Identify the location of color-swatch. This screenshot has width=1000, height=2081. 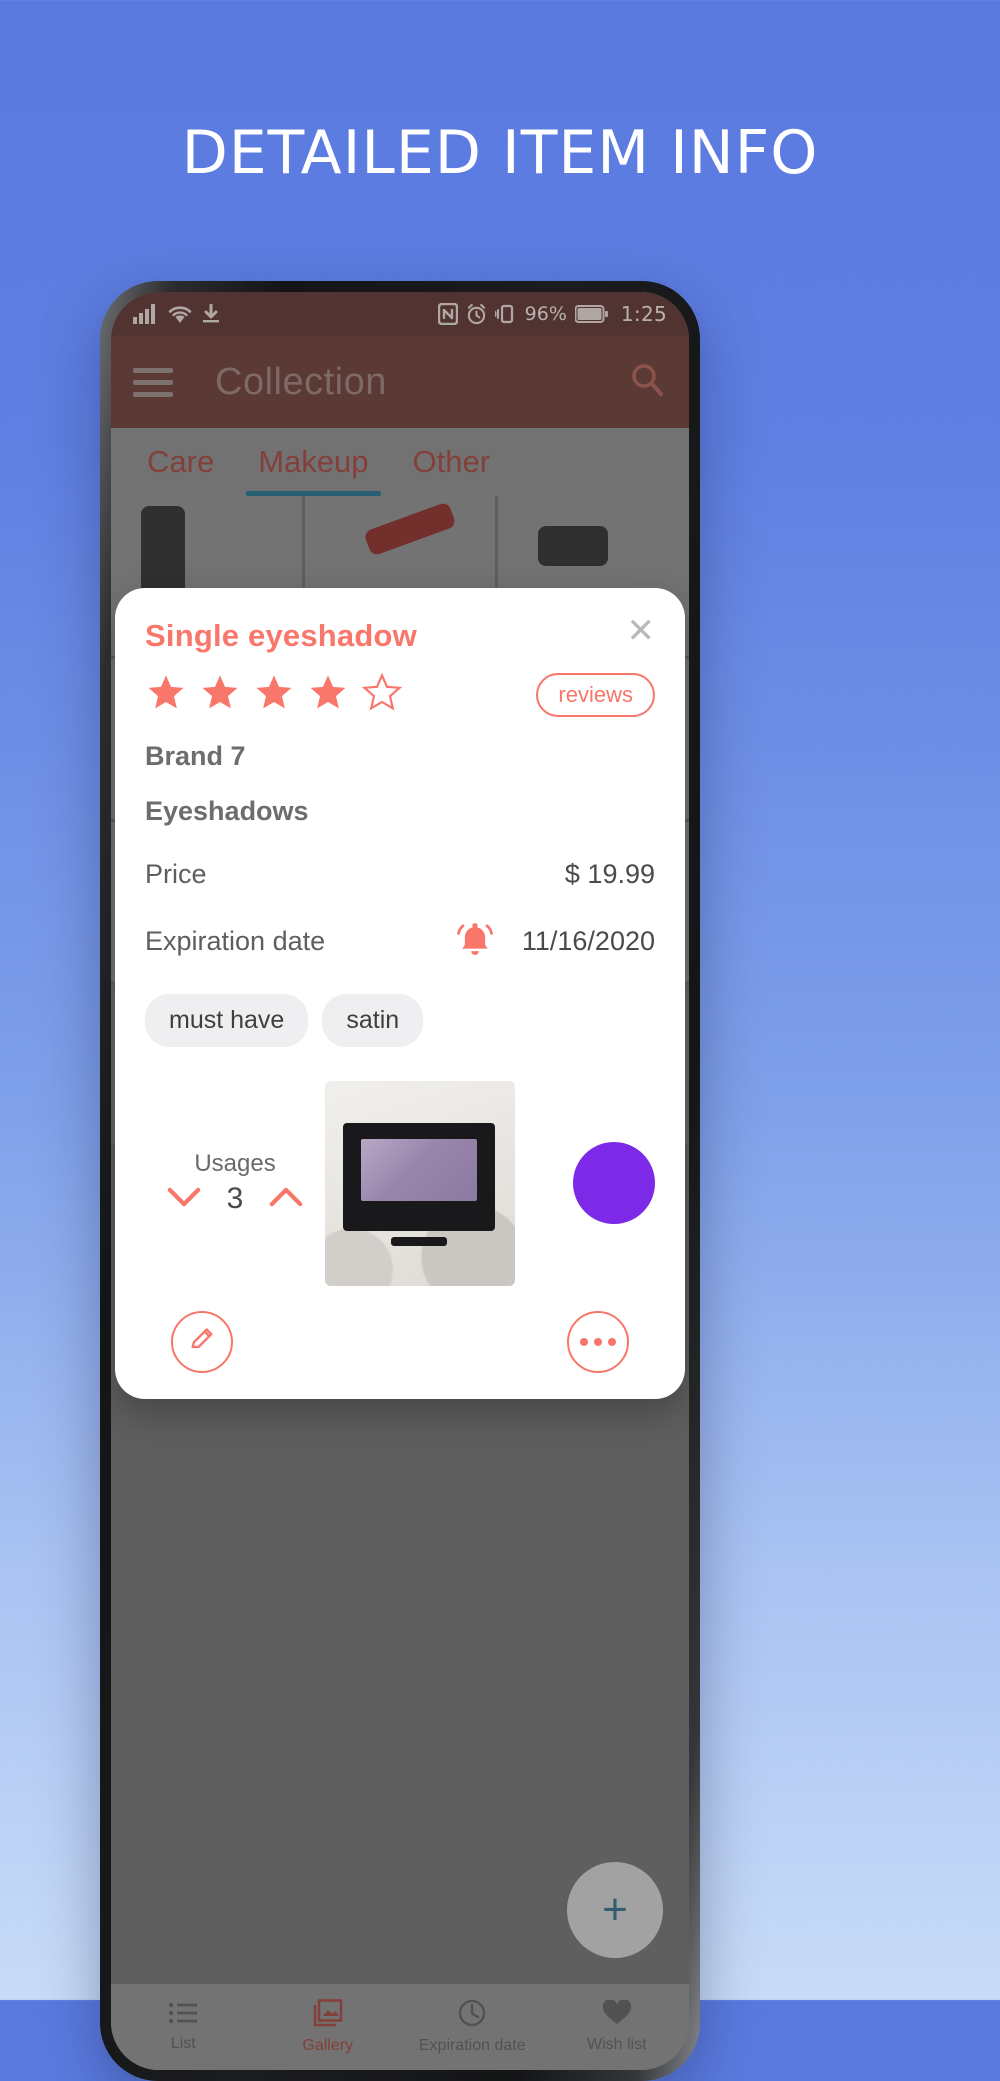
(614, 1183).